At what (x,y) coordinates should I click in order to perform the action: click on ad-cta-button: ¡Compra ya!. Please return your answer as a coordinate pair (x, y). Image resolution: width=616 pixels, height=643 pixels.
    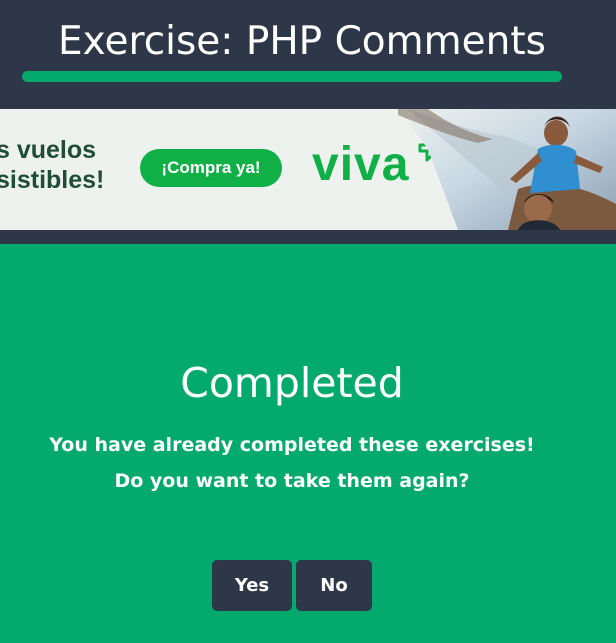
    Looking at the image, I should click on (211, 168).